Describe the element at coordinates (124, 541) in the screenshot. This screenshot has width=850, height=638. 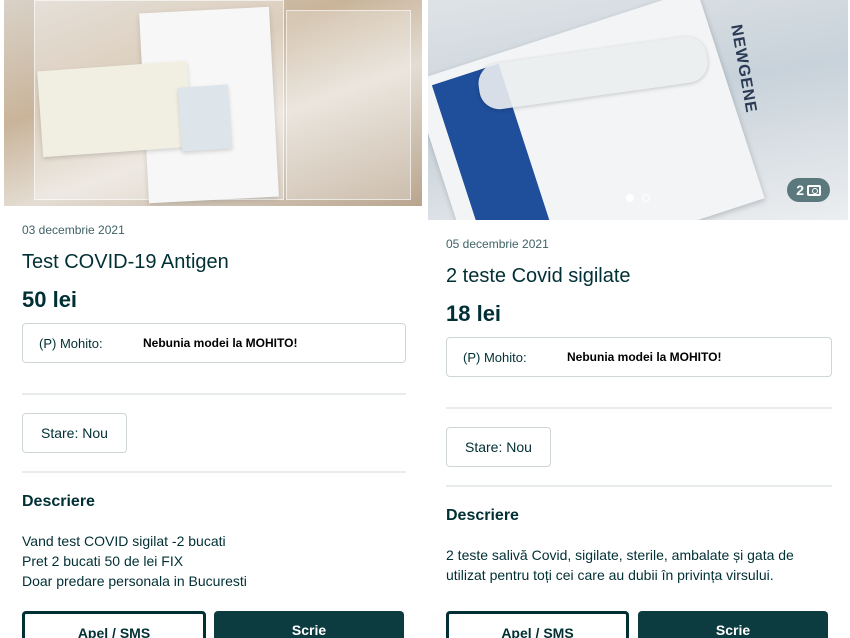
I see `description-line: Vand test COVID sigilat -2 bucati` at that location.